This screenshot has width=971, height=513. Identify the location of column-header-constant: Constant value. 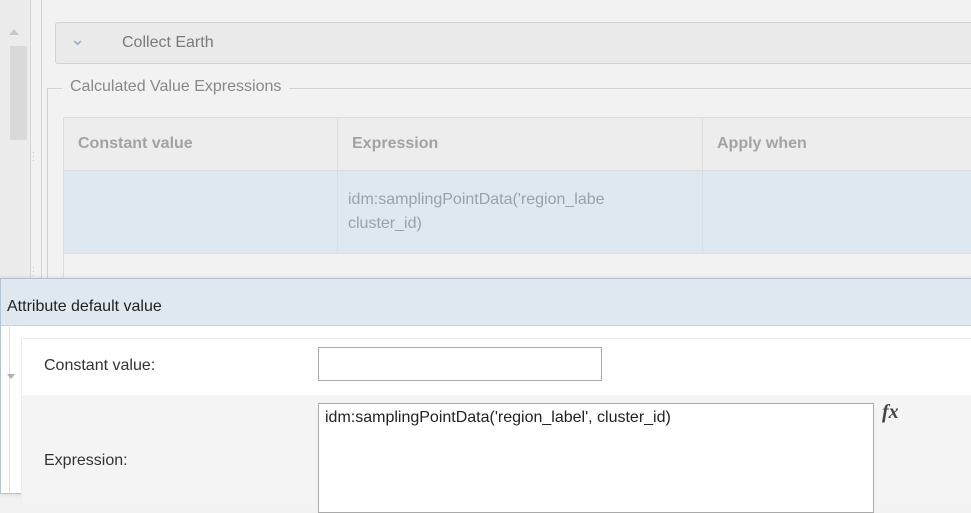
(201, 144).